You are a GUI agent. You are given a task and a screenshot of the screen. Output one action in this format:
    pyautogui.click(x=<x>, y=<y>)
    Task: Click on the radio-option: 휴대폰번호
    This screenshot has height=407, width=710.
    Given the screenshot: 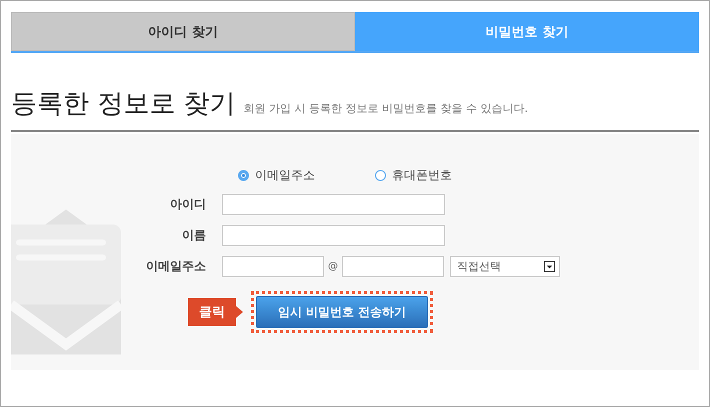 What is the action you would take?
    pyautogui.click(x=413, y=175)
    